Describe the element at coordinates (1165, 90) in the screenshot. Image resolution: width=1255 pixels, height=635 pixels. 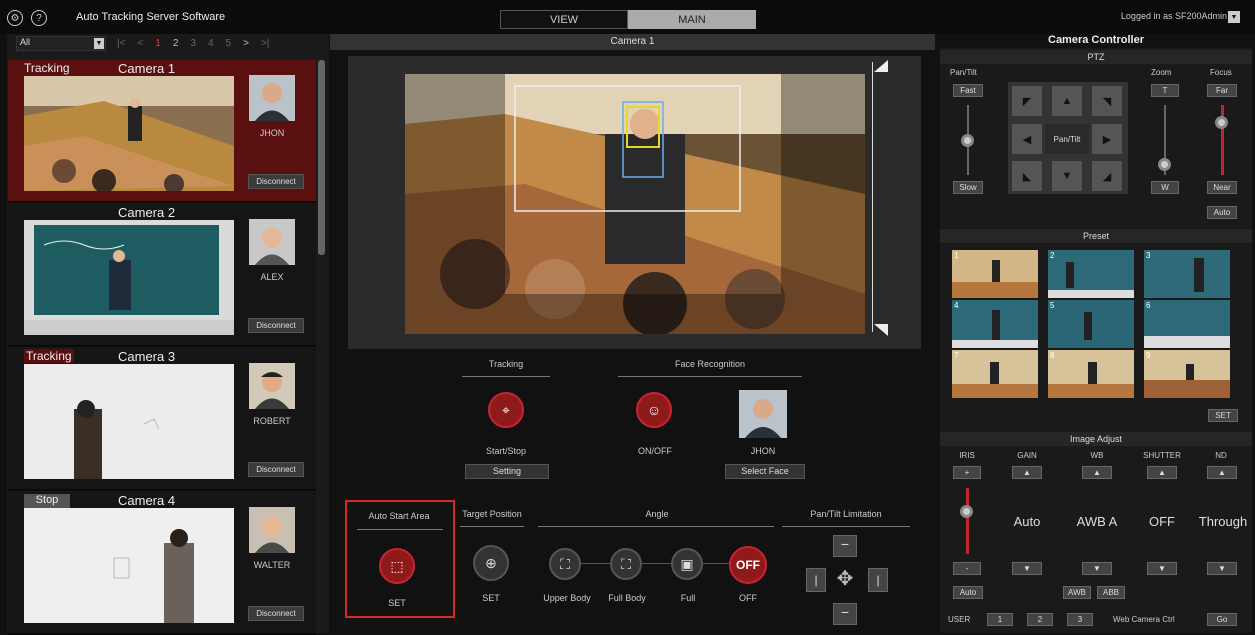
I see `zoom-tele-button: T` at that location.